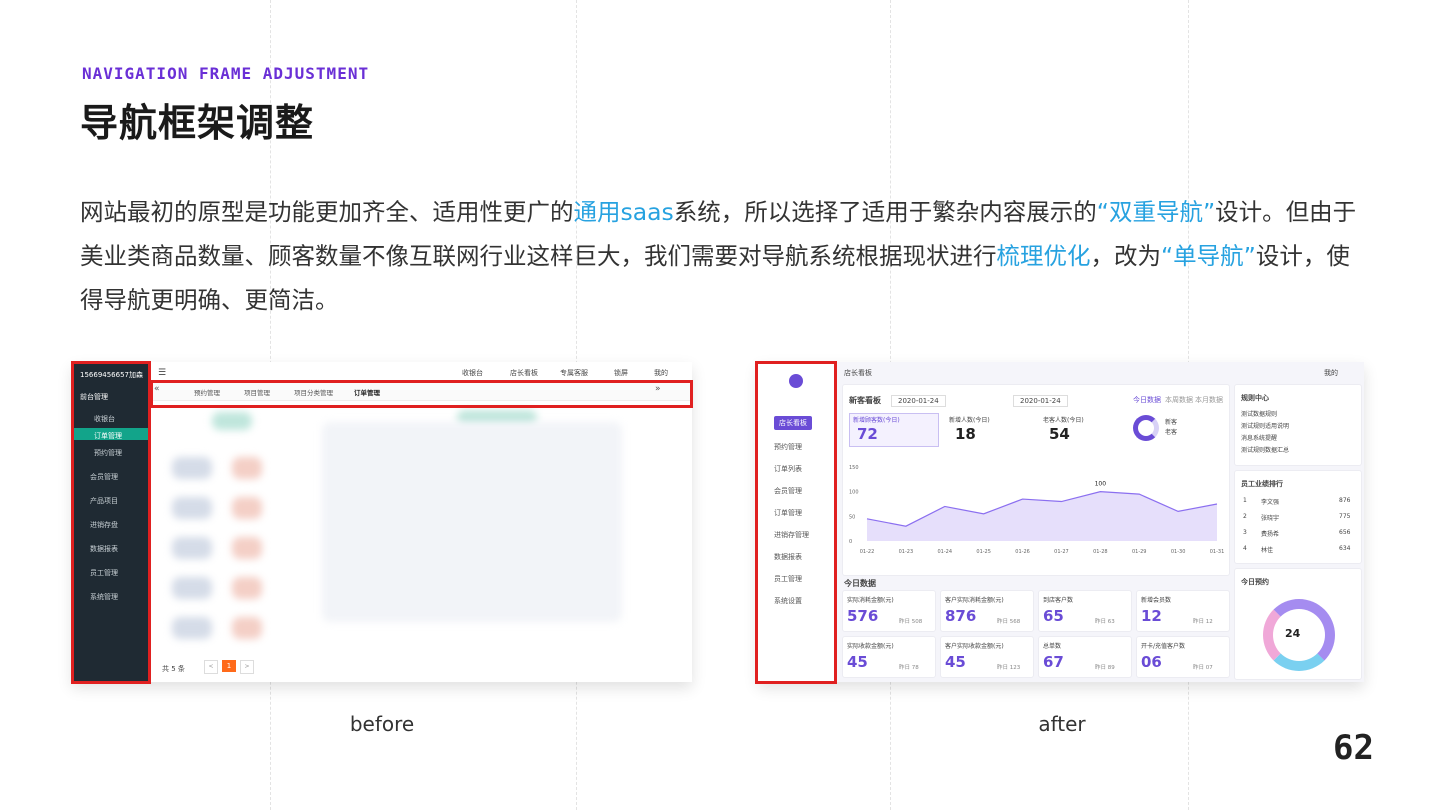 Image resolution: width=1440 pixels, height=810 pixels. Describe the element at coordinates (1171, 432) in the screenshot. I see `legend-old: 老客` at that location.